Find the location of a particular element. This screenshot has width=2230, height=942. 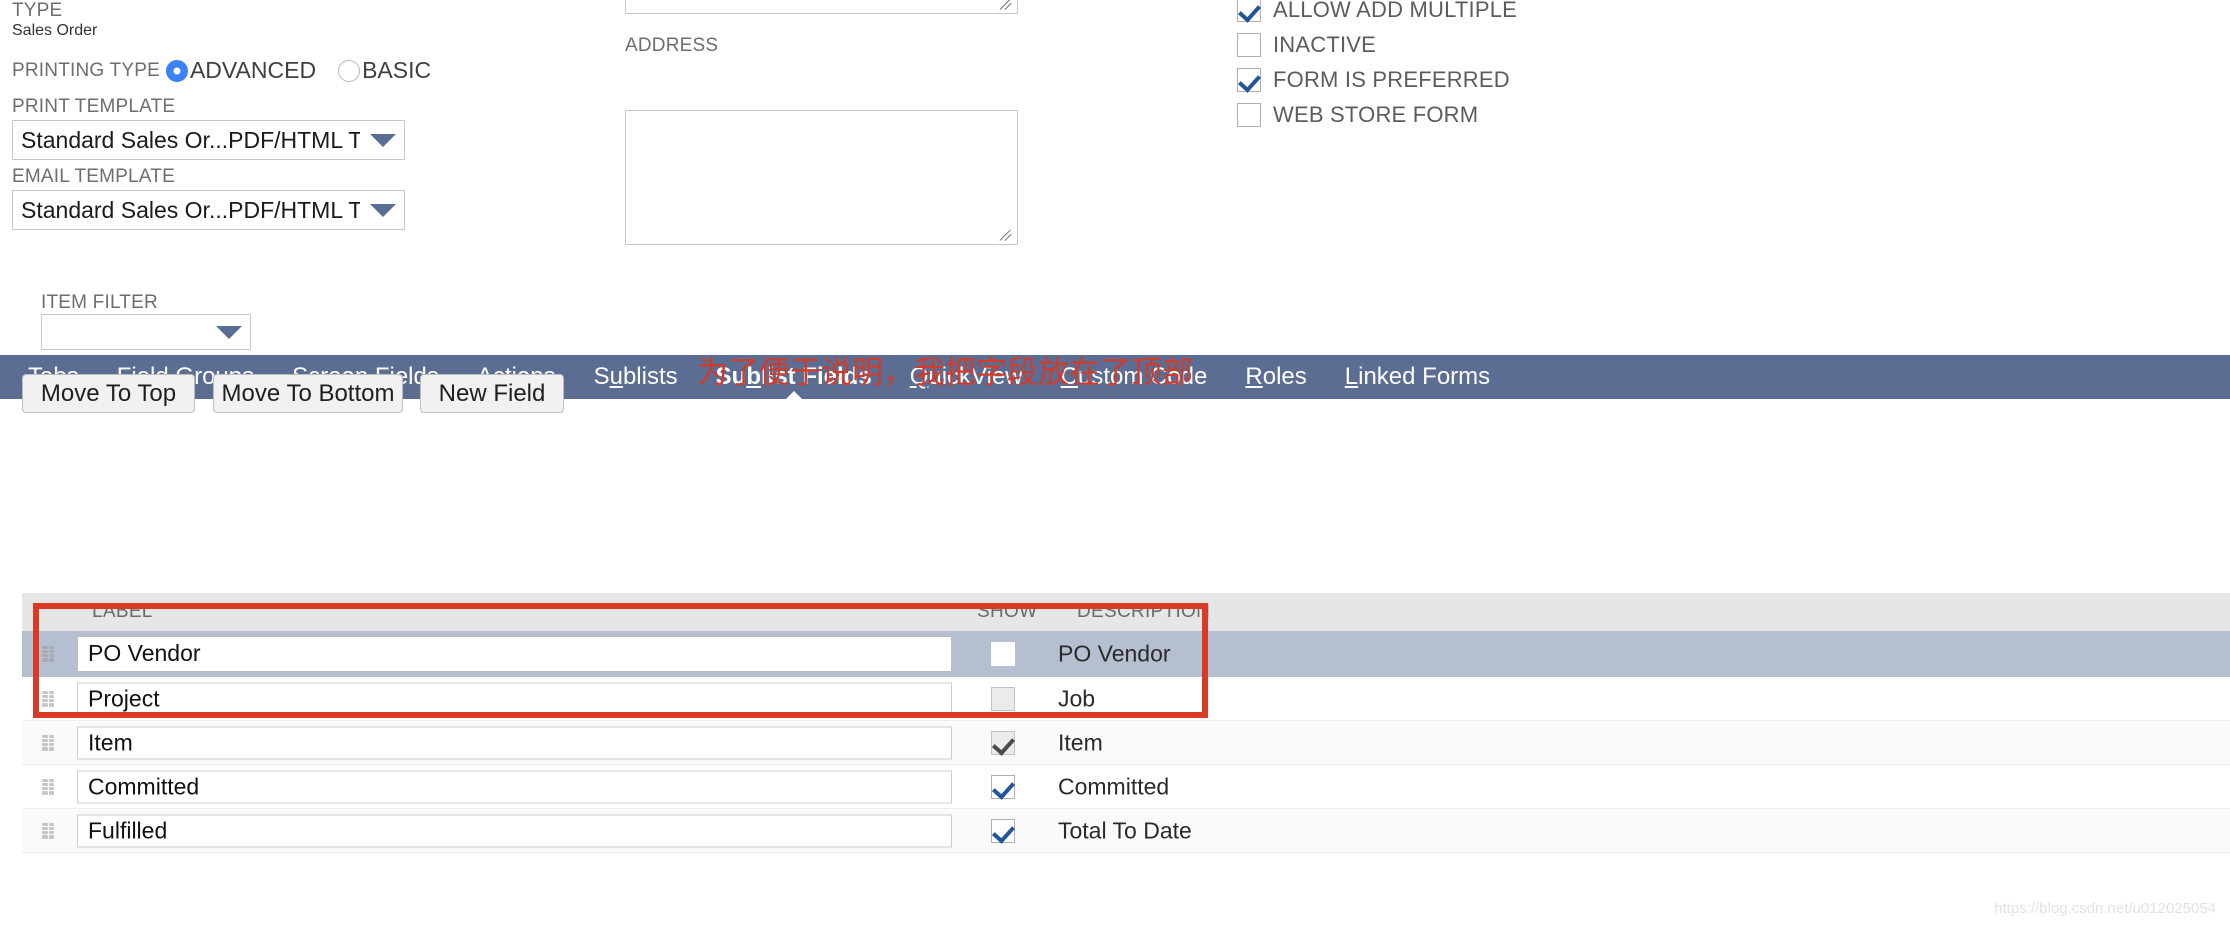

email-template-select: Standard Sales Or...PDF/HTML Template is located at coordinates (208, 210).